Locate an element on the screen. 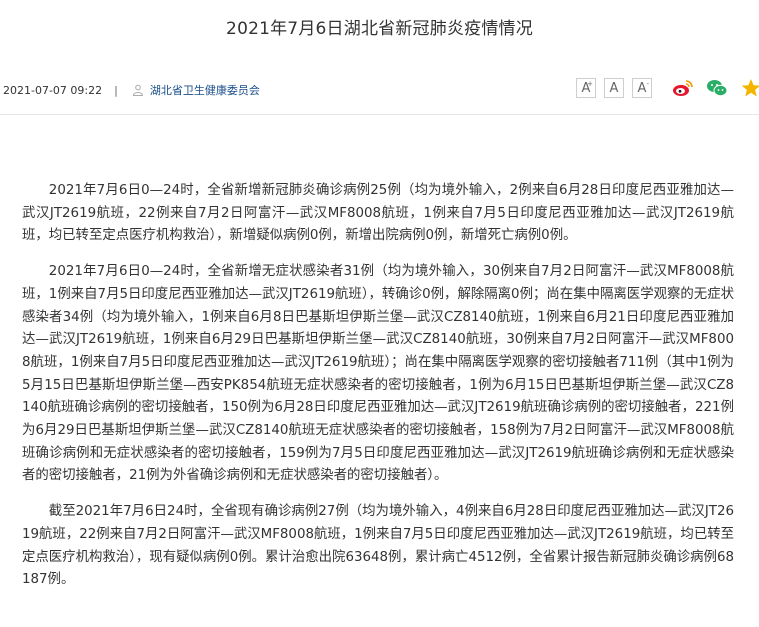 The width and height of the screenshot is (759, 627). font-increase-sup: + is located at coordinates (590, 84).